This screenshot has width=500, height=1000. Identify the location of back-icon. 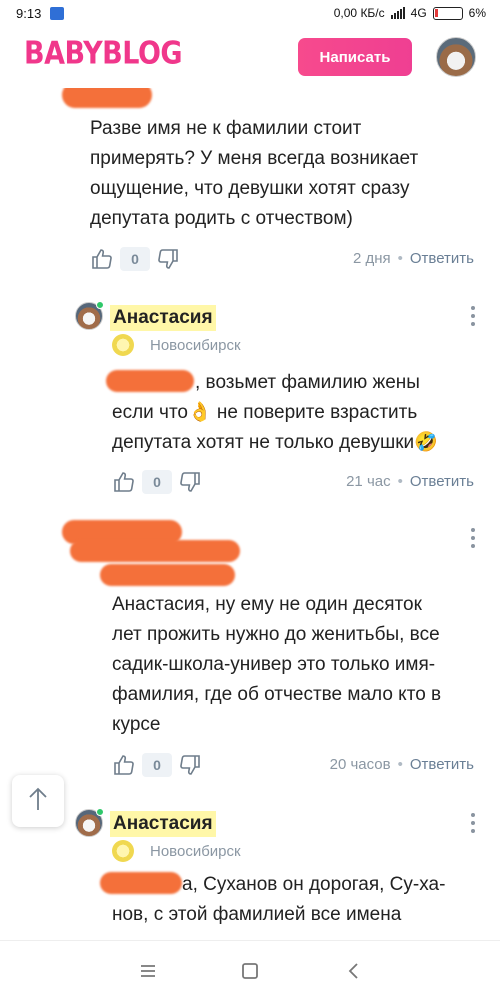
(354, 971).